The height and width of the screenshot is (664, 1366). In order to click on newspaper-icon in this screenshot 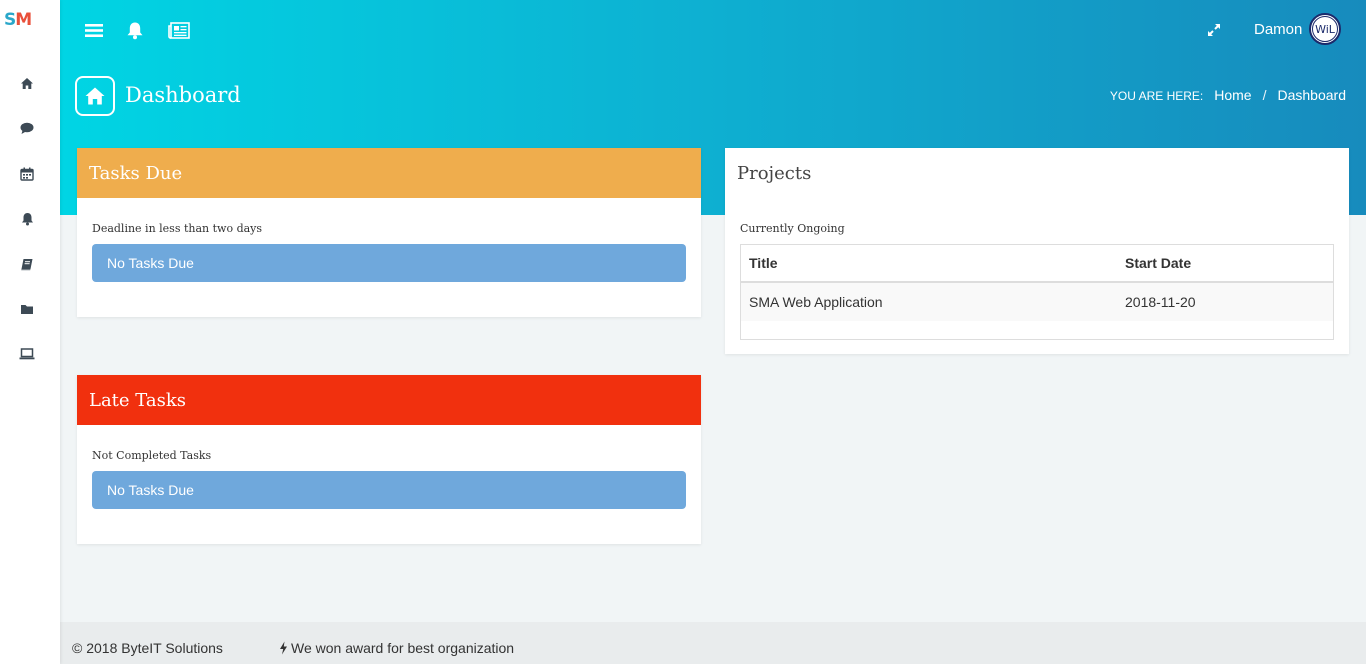, I will do `click(179, 30)`.